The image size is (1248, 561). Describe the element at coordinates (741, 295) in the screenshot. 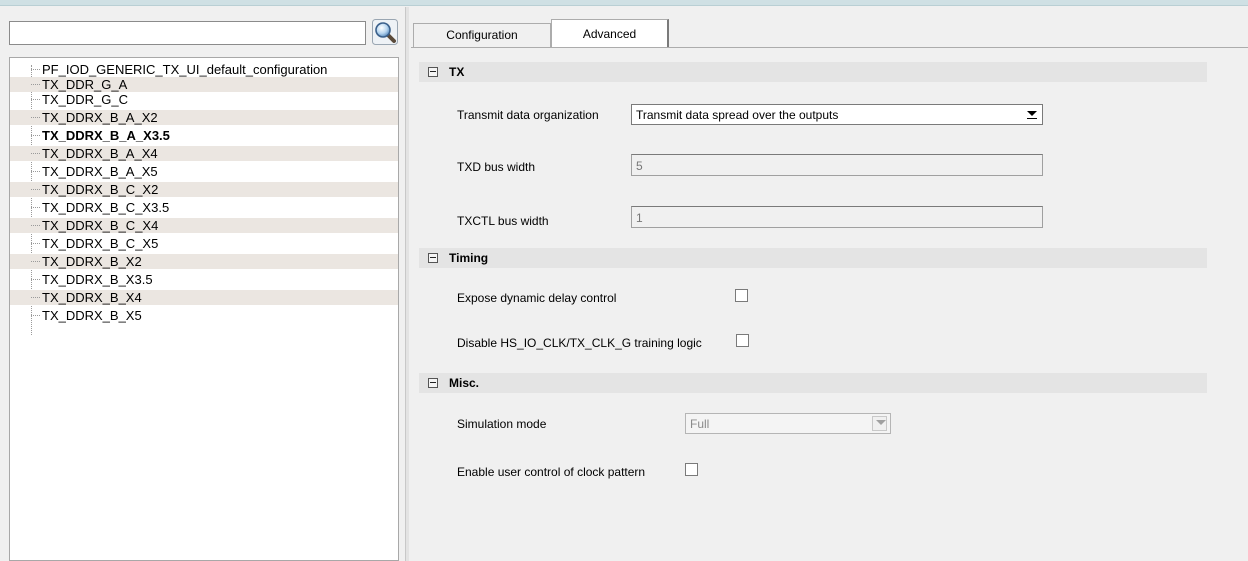

I see `expose-dynamic-delay-checkbox` at that location.